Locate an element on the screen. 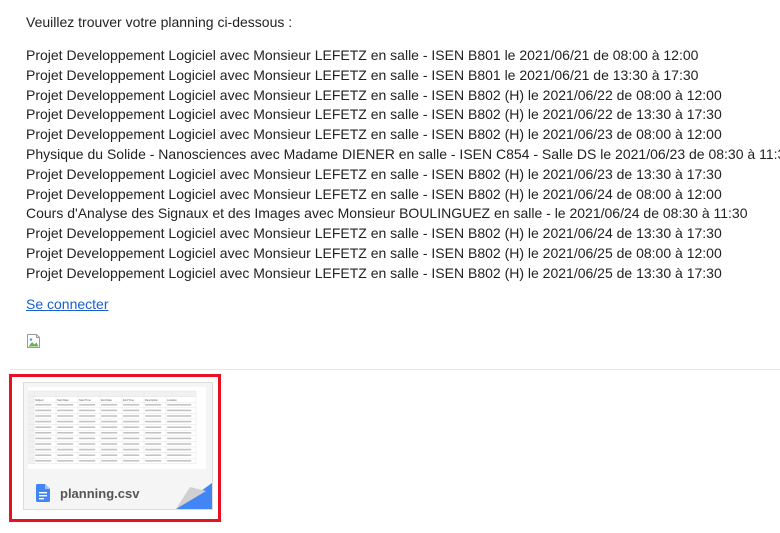 The image size is (780, 533). preview-header-cell: End Time is located at coordinates (129, 400).